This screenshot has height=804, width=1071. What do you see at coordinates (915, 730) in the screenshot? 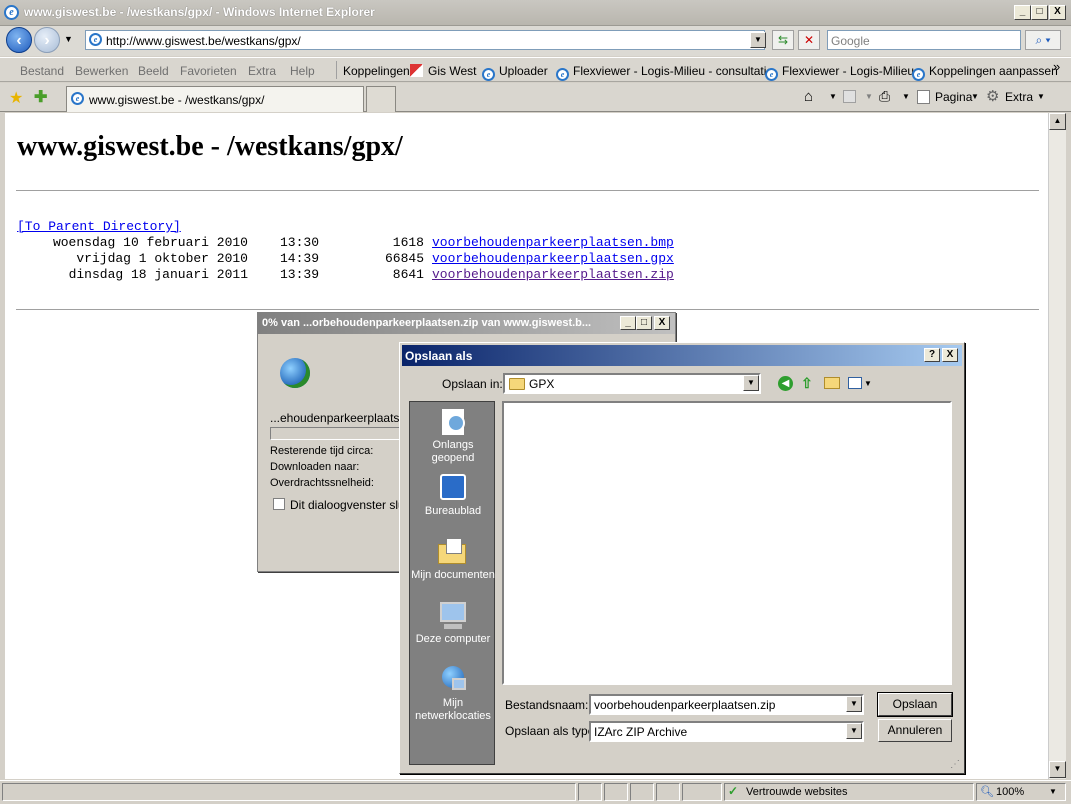
I see `cancel-button: Annuleren` at bounding box center [915, 730].